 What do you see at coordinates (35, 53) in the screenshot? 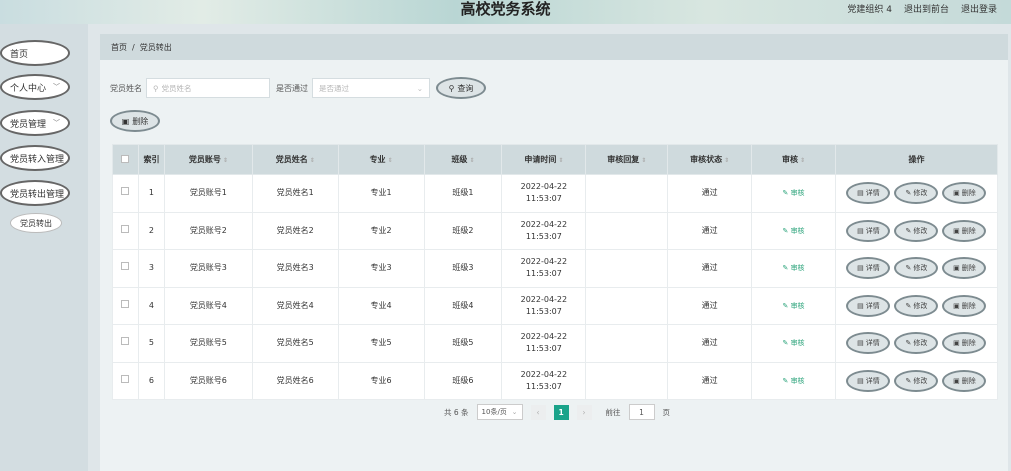
I see `sidebar-item-home: 首页` at bounding box center [35, 53].